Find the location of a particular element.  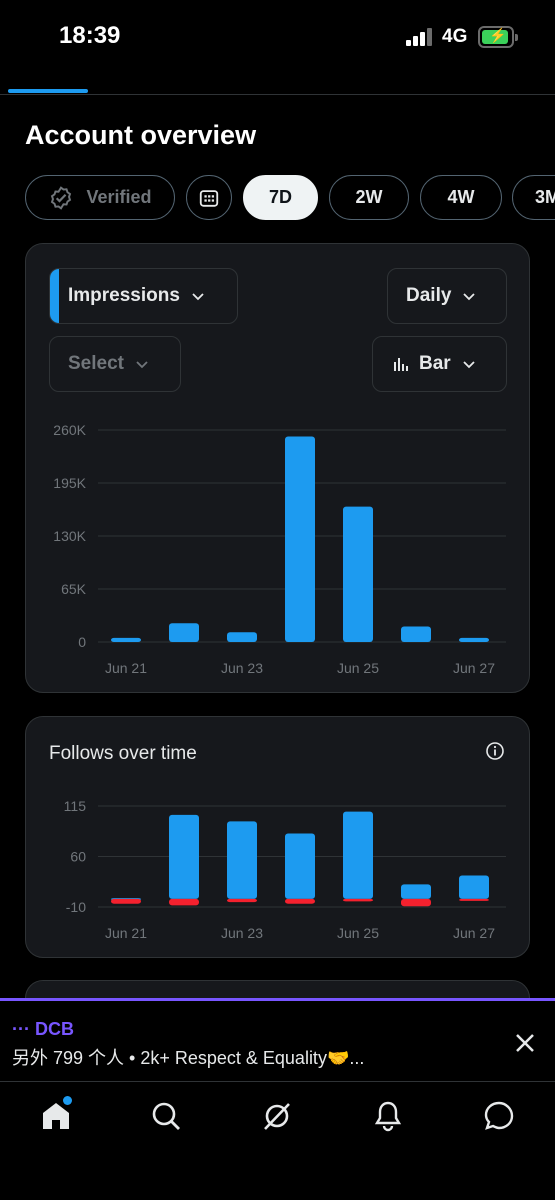

active-tab-indicator is located at coordinates (48, 91).